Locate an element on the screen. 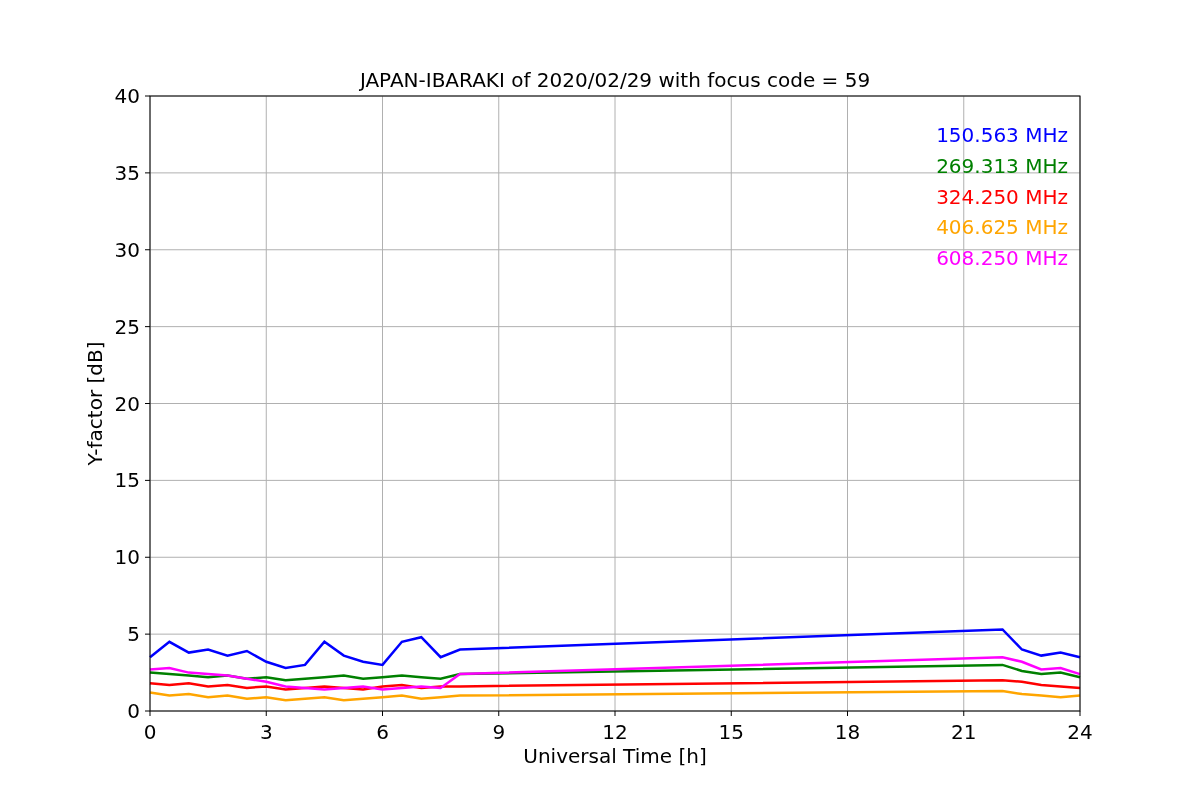 The image size is (1200, 800). legend-label: 608.250 MHz is located at coordinates (1002, 258).